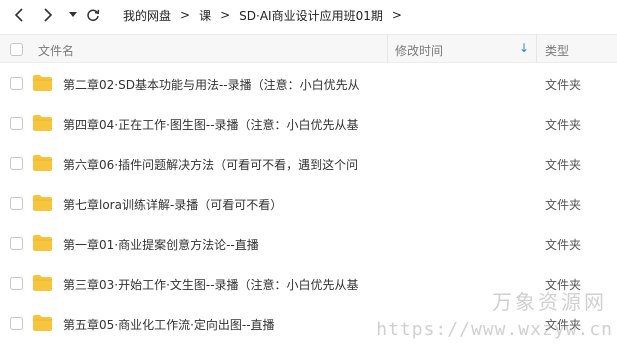 This screenshot has width=617, height=362. What do you see at coordinates (308, 48) in the screenshot?
I see `file-list-header: 文件名 修改时间 ↓ 类型` at bounding box center [308, 48].